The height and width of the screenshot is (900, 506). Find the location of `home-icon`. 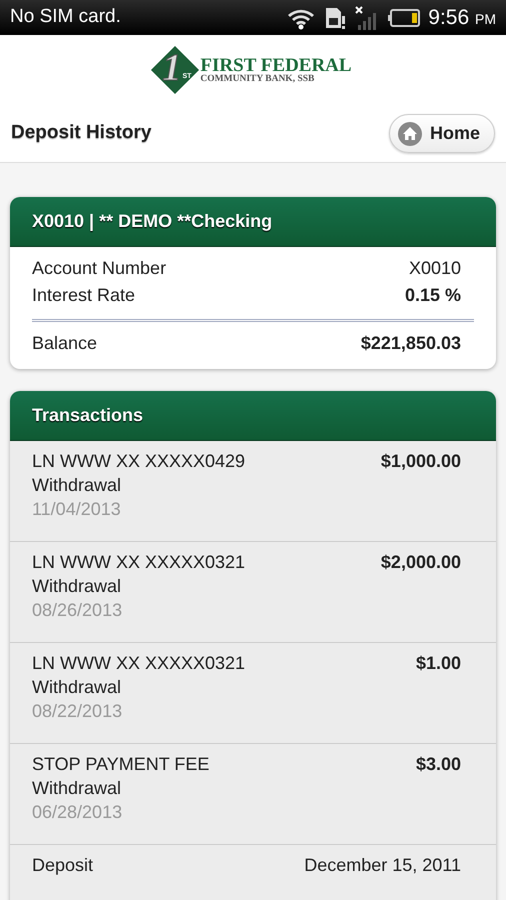

home-icon is located at coordinates (410, 134).